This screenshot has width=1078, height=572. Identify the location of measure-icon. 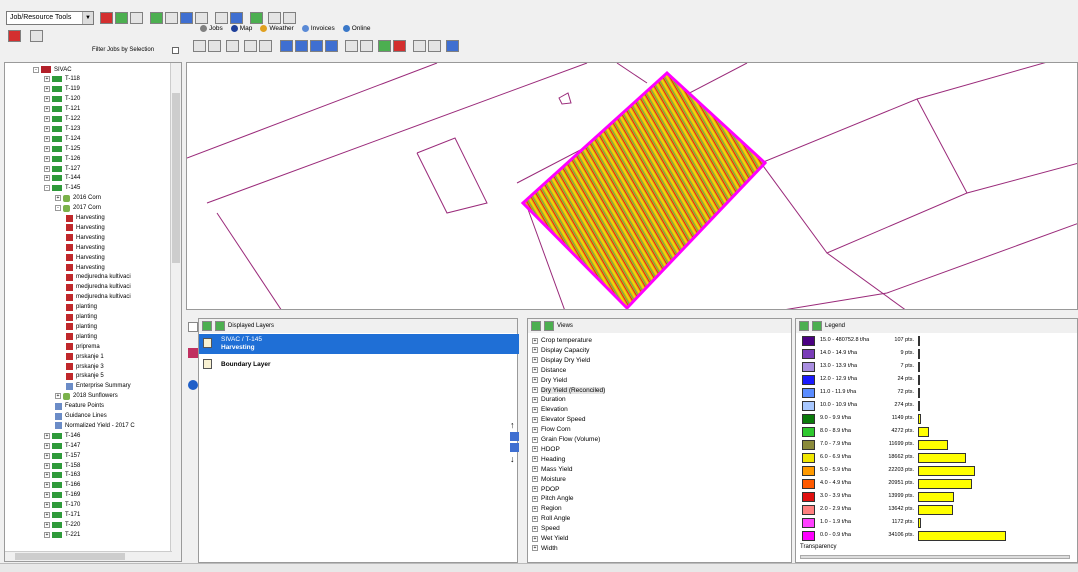
(250, 46).